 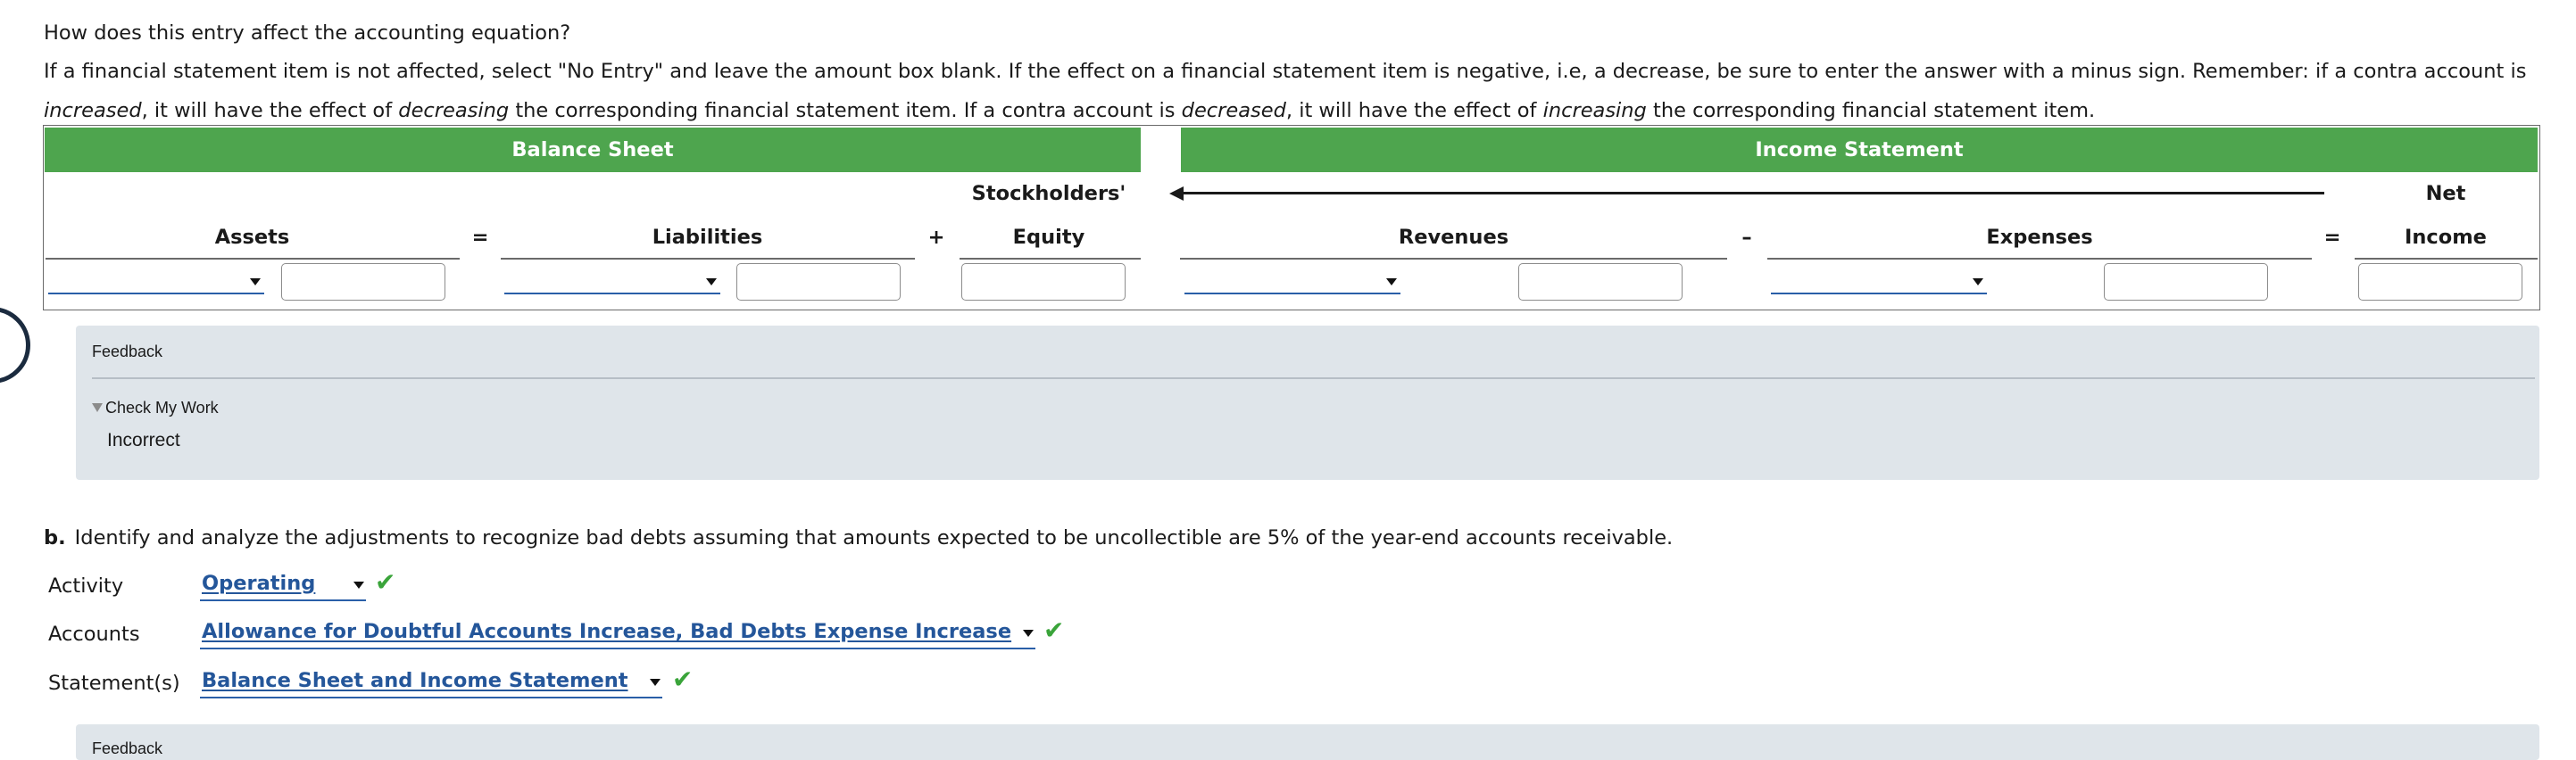 I want to click on check-my-work-label: Check My Work, so click(x=162, y=408).